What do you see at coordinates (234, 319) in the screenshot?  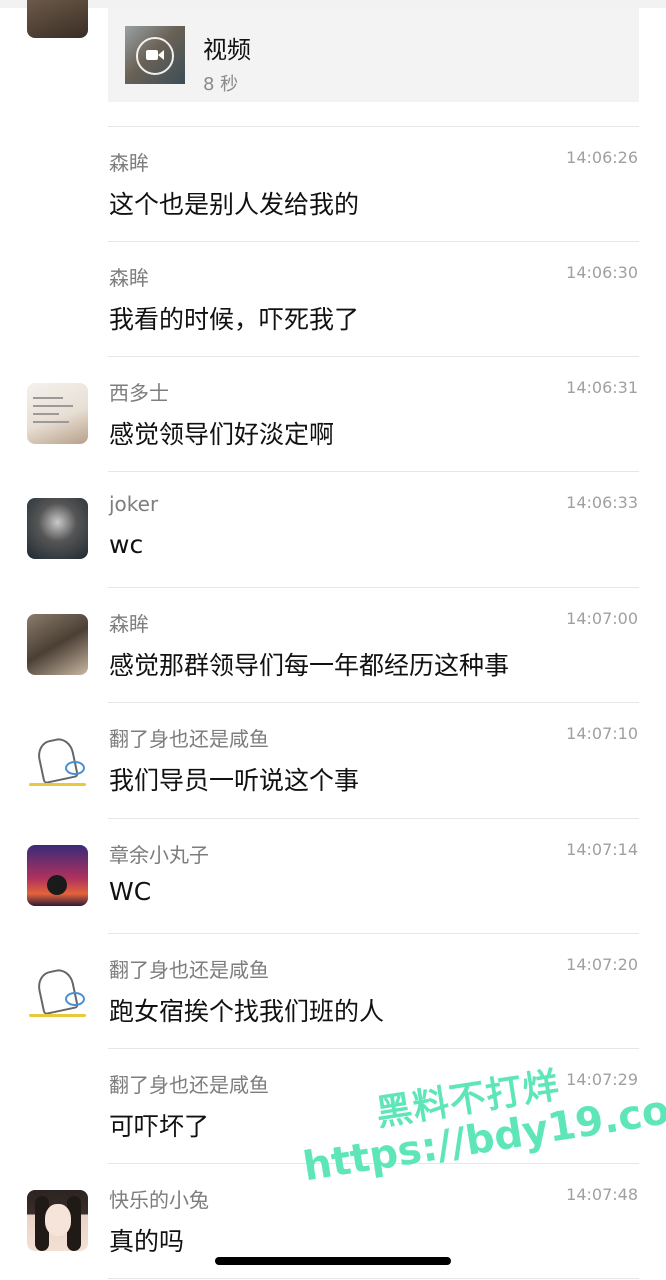 I see `message-text: 我看的时候，吓死我了` at bounding box center [234, 319].